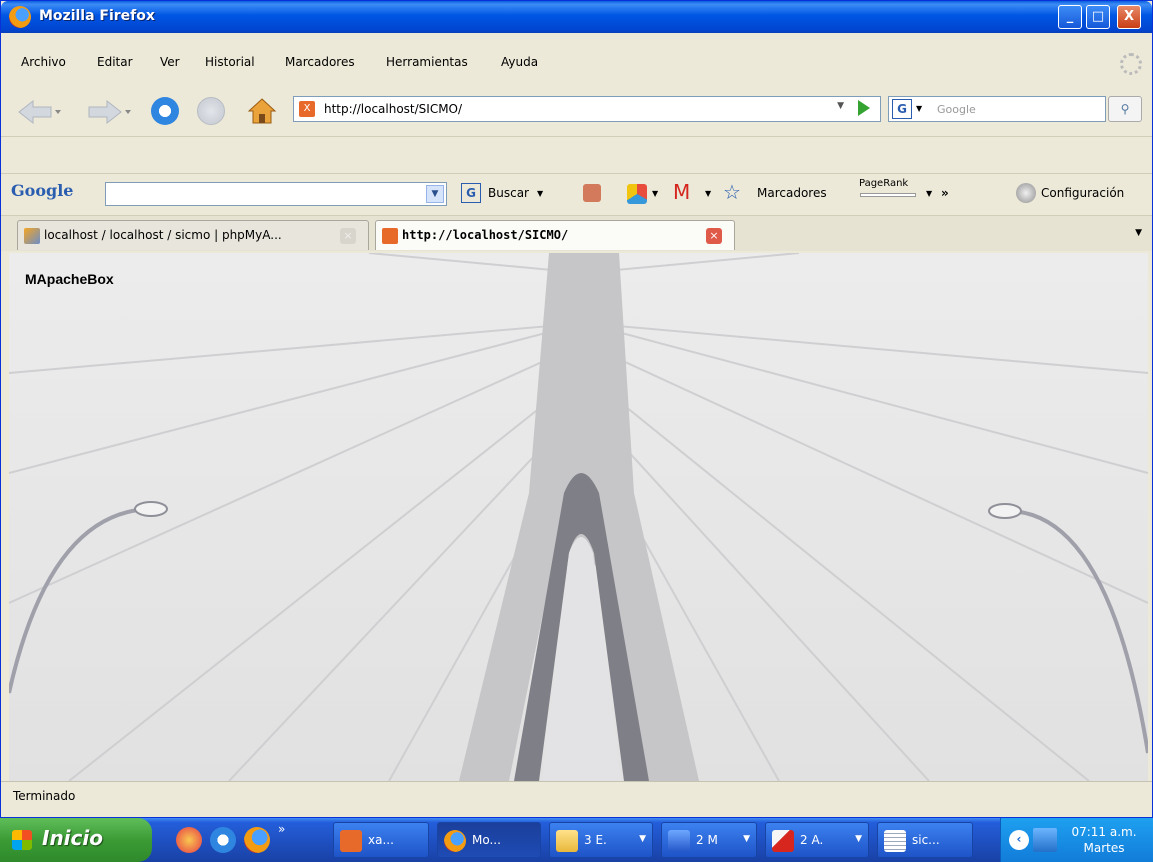 The height and width of the screenshot is (862, 1153). What do you see at coordinates (681, 192) in the screenshot?
I see `gmail-icon: M` at bounding box center [681, 192].